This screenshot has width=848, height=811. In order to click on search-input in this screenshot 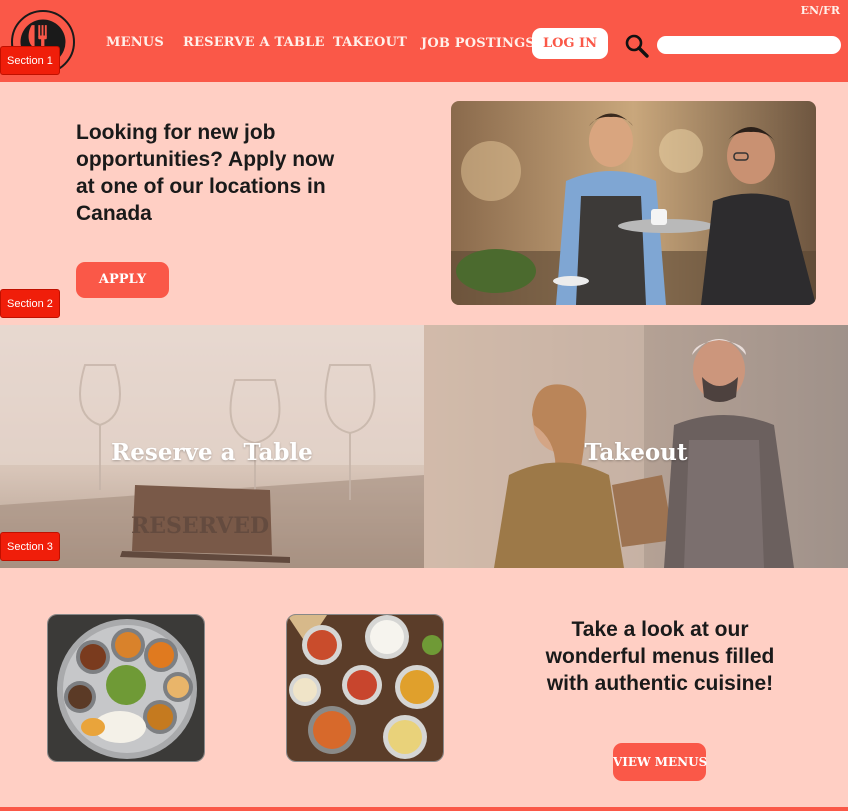, I will do `click(749, 45)`.